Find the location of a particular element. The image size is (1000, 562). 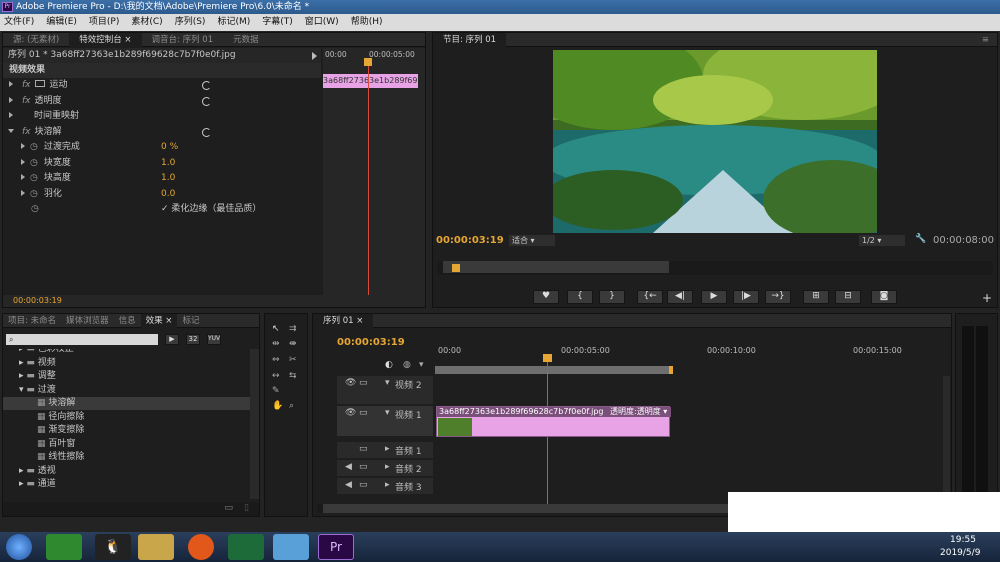

effects-tree-item: ▸ ▬ 视频 is located at coordinates (126, 363).